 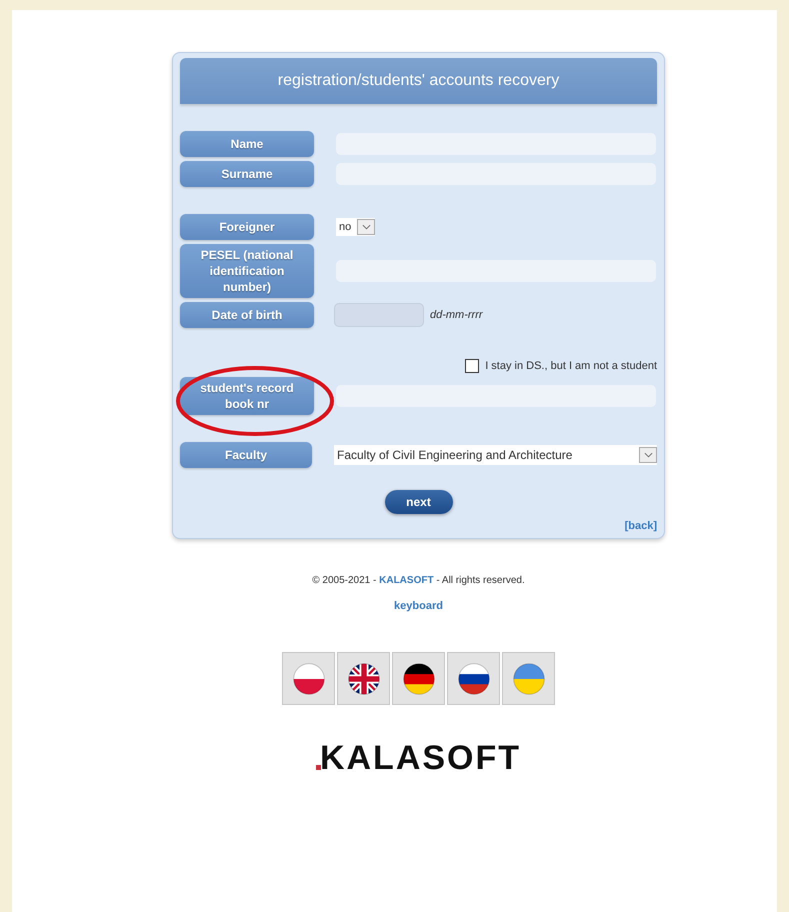 I want to click on not-student-checkbox: I stay in DS., but I am not a student, so click(x=561, y=366).